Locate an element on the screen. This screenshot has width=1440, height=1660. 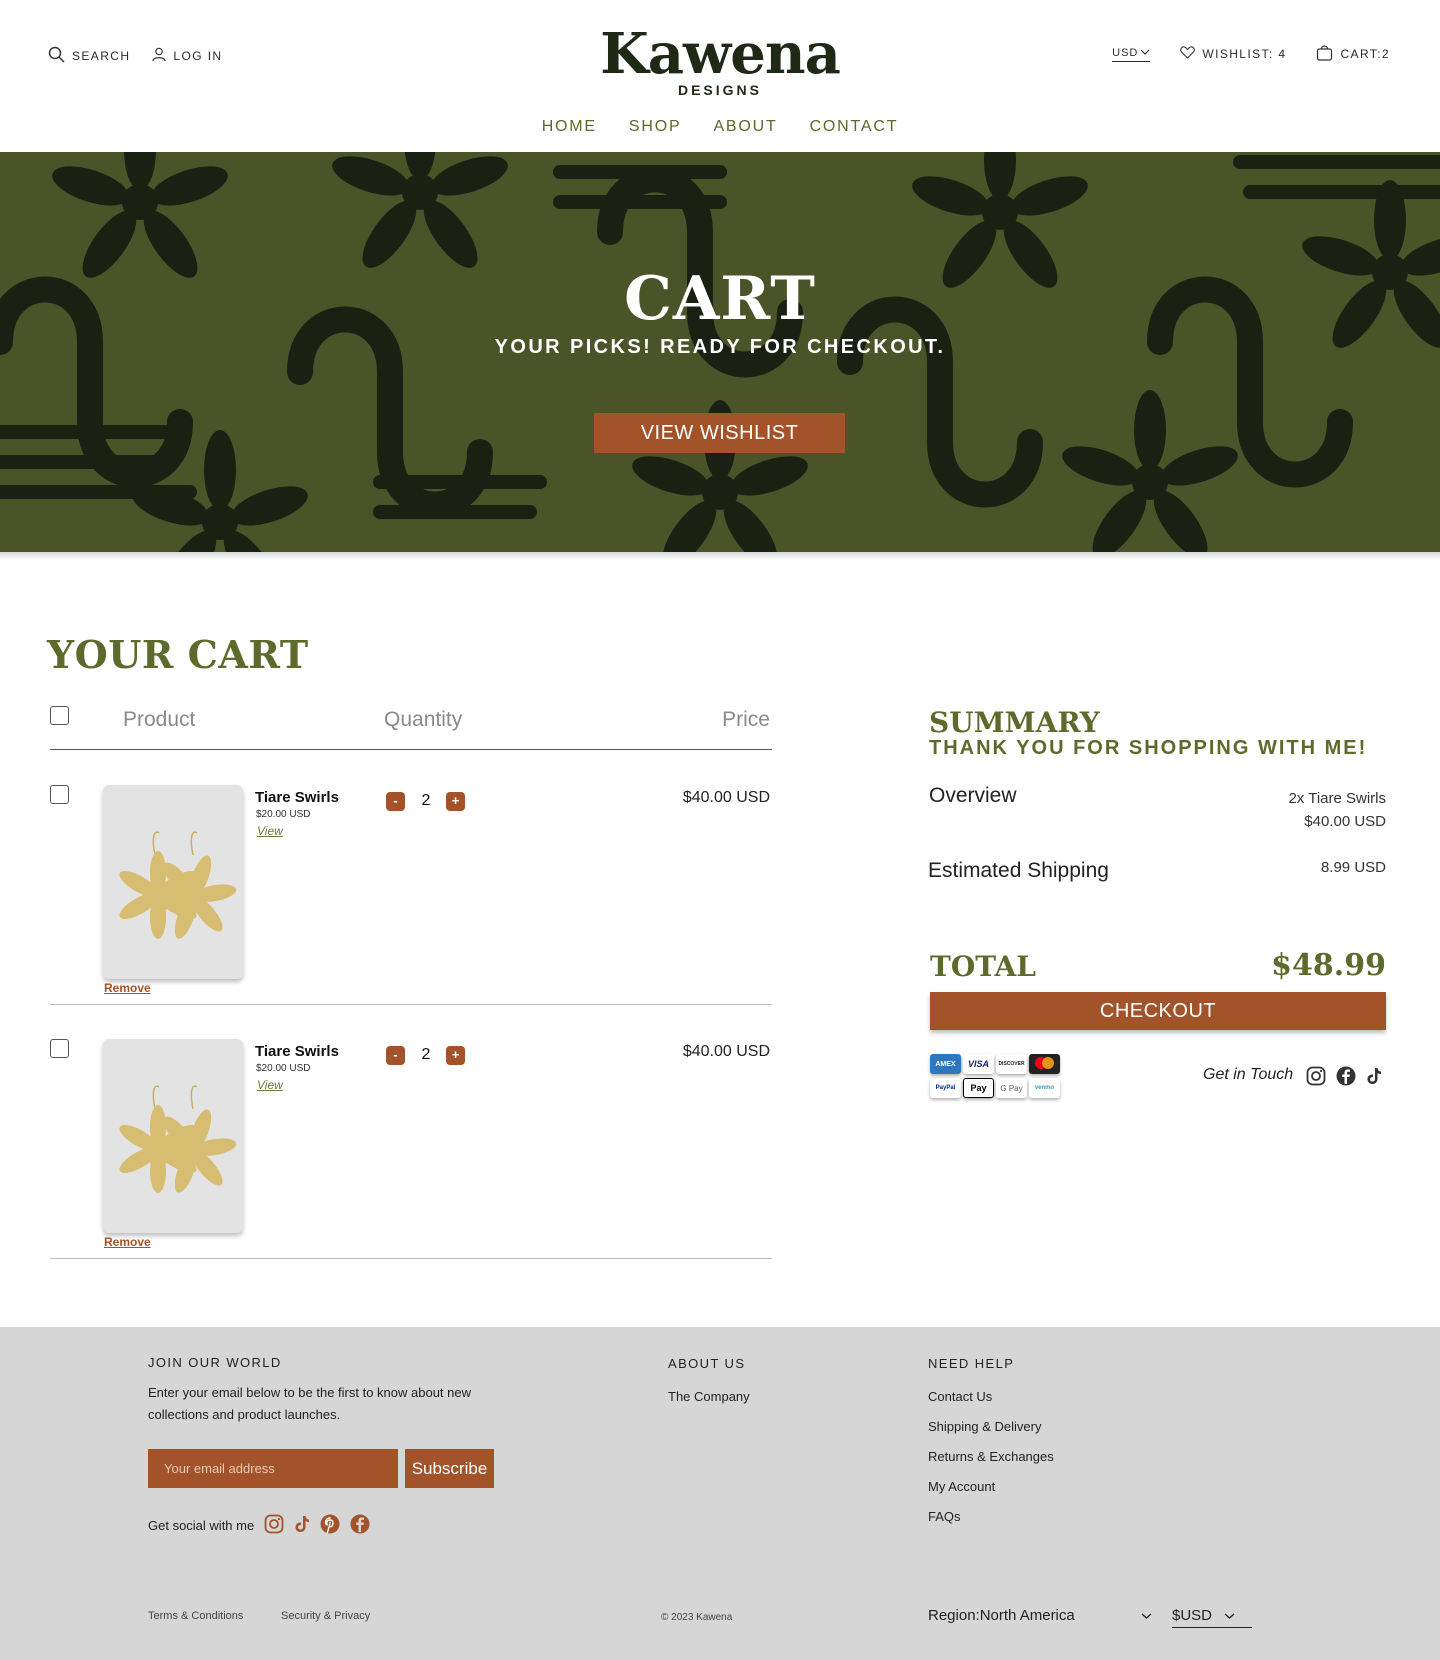
get-in-touch-label: Get in Touch is located at coordinates (1248, 1074).